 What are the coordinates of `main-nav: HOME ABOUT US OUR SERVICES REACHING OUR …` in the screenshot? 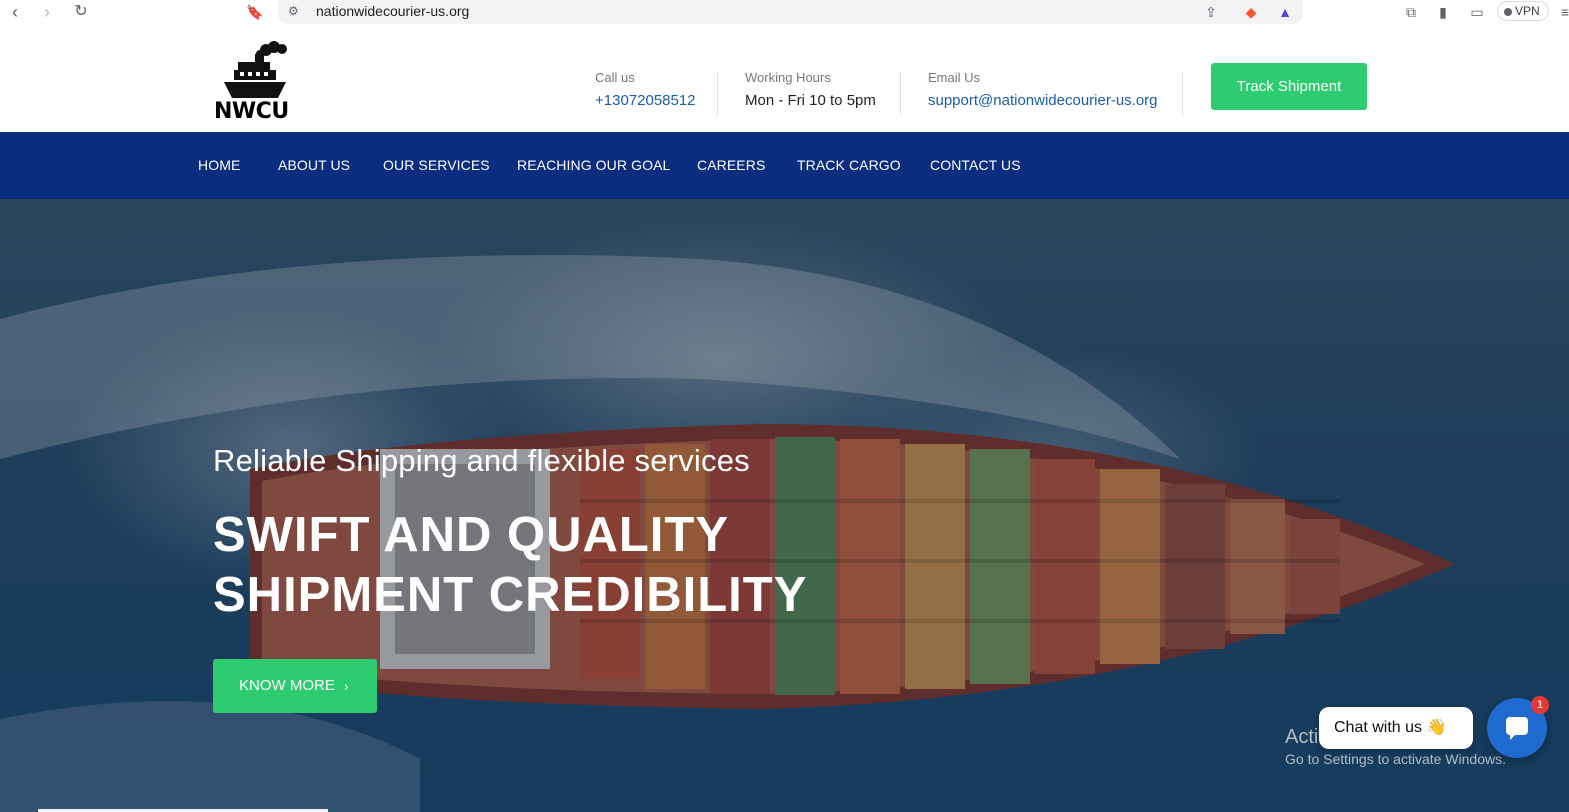 It's located at (784, 165).